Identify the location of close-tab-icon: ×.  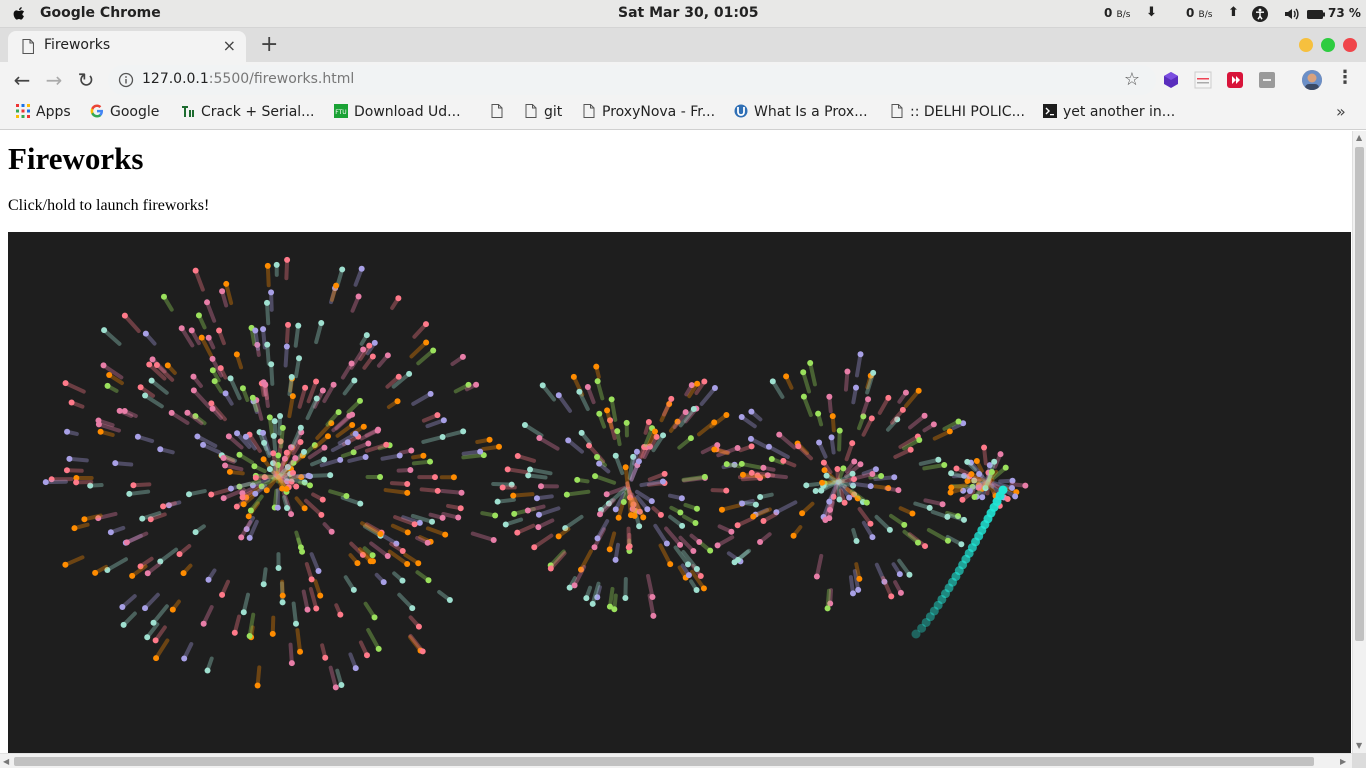
(229, 45).